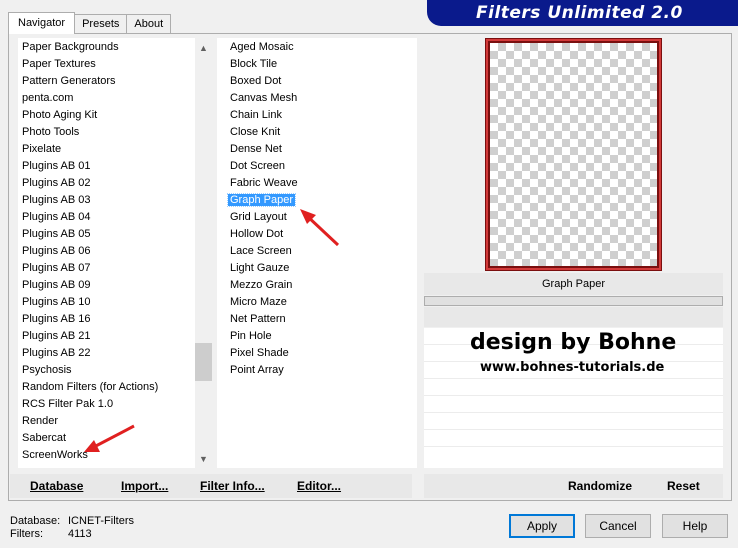 The width and height of the screenshot is (738, 548). I want to click on list-item-label: Plugins AB 22, so click(56, 353).